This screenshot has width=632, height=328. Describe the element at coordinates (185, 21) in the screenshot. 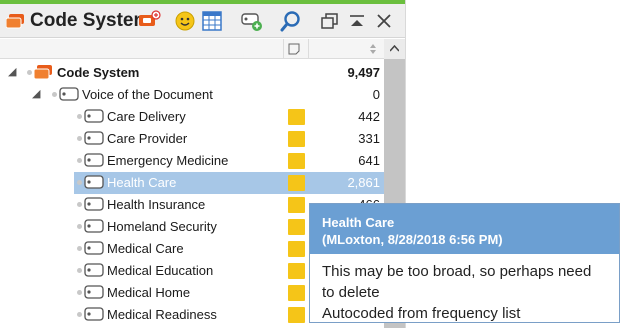

I see `emoticon-icon` at that location.